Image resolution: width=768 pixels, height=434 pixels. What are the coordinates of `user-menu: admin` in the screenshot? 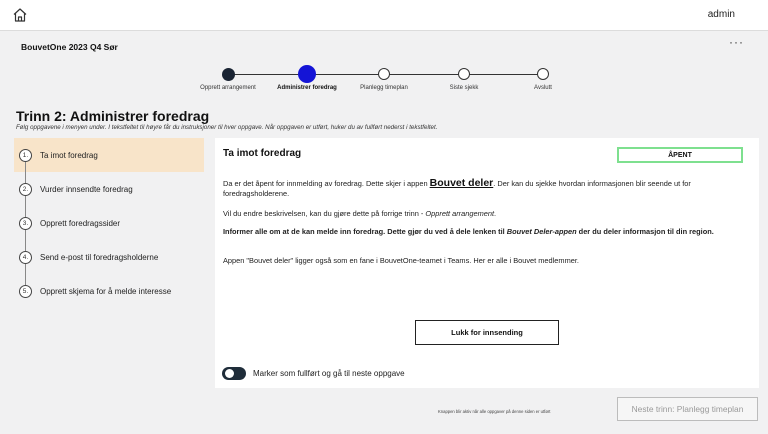 It's located at (721, 14).